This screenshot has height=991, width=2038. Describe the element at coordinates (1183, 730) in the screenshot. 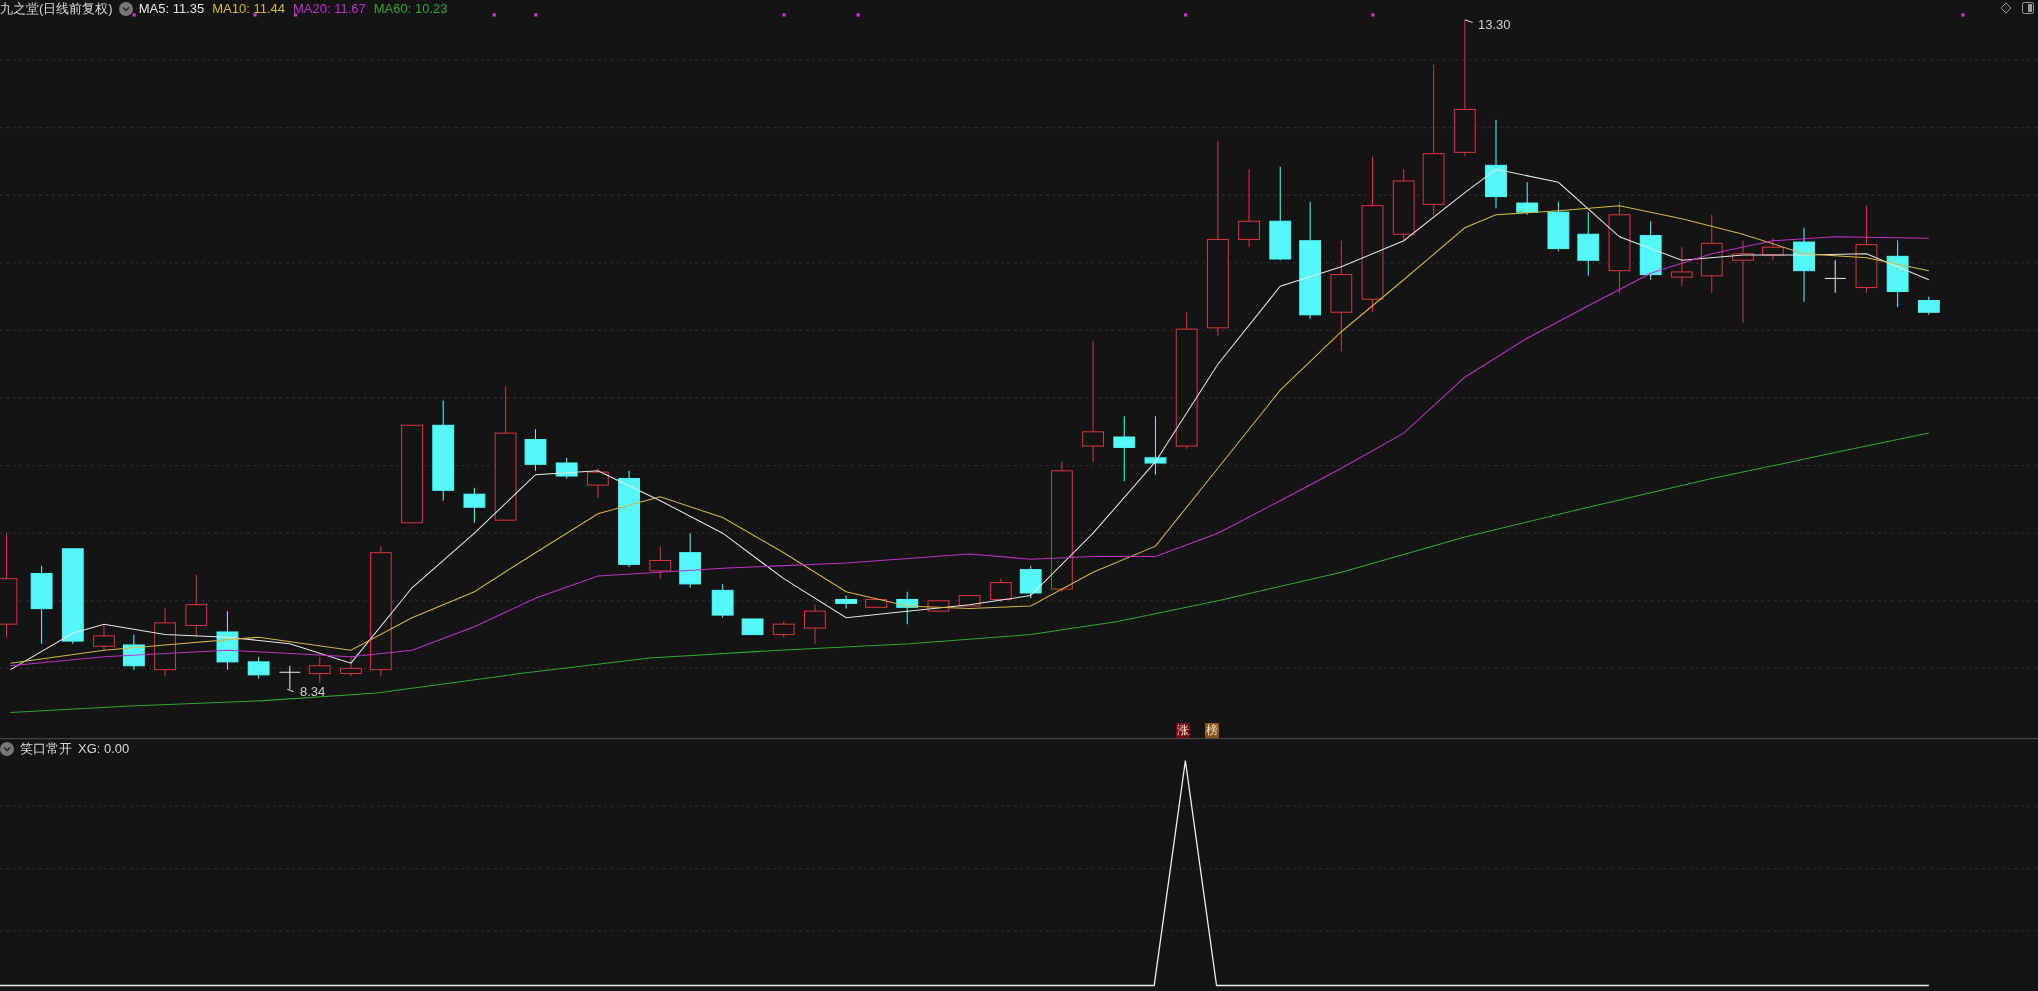

I see `signal-badge: 涨` at that location.